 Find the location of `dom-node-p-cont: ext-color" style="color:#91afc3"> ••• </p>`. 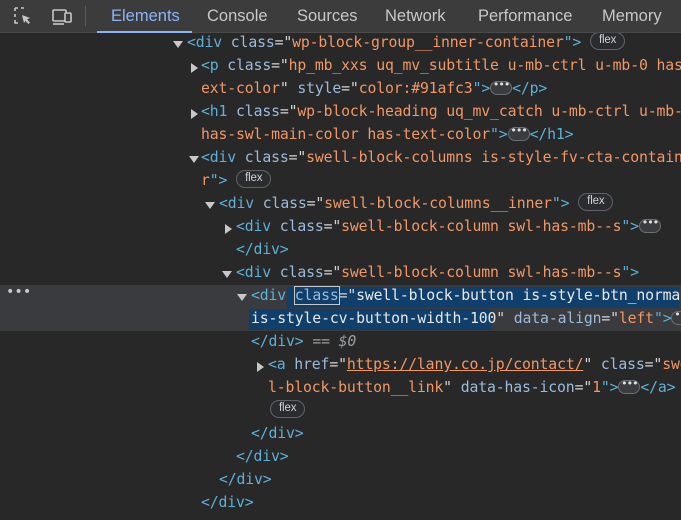

dom-node-p-cont: ext-color" style="color:#91afc3"> ••• </p> is located at coordinates (340, 88).